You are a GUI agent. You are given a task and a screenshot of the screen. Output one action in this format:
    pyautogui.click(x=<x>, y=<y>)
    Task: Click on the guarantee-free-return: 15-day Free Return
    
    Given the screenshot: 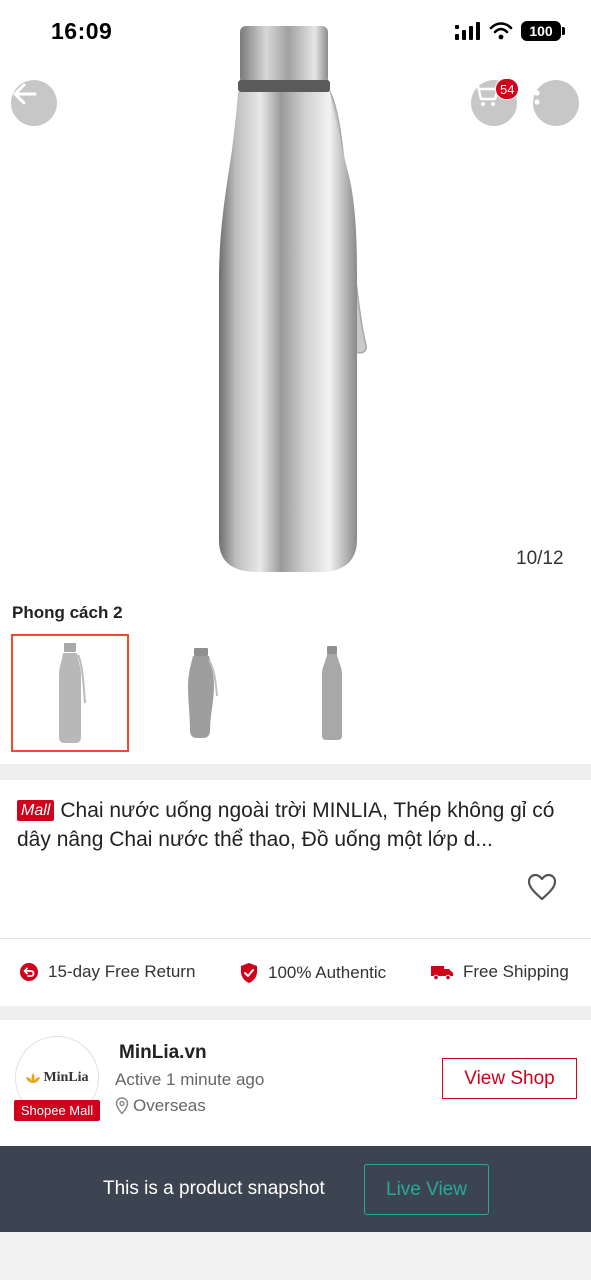 What is the action you would take?
    pyautogui.click(x=107, y=972)
    